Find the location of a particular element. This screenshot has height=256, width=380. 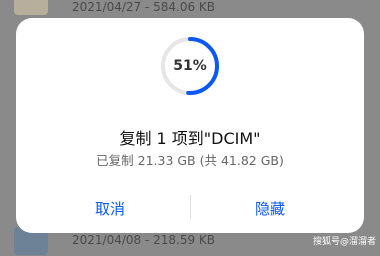

cancel-button: 取消 is located at coordinates (110, 208).